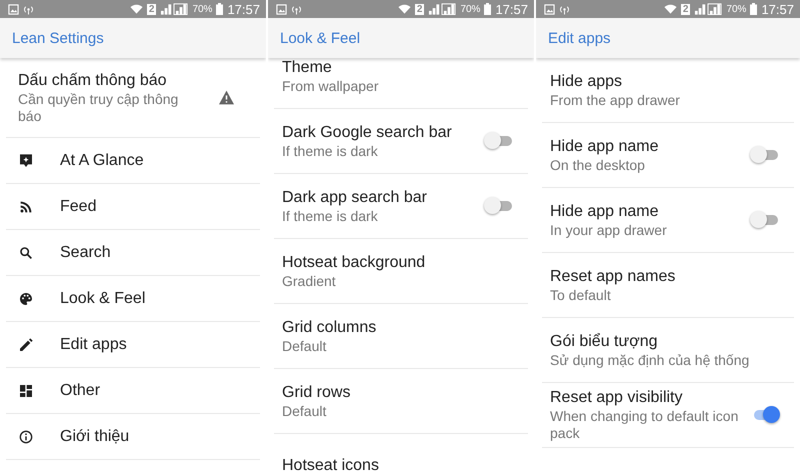 The width and height of the screenshot is (800, 473). I want to click on pencil-icon, so click(26, 344).